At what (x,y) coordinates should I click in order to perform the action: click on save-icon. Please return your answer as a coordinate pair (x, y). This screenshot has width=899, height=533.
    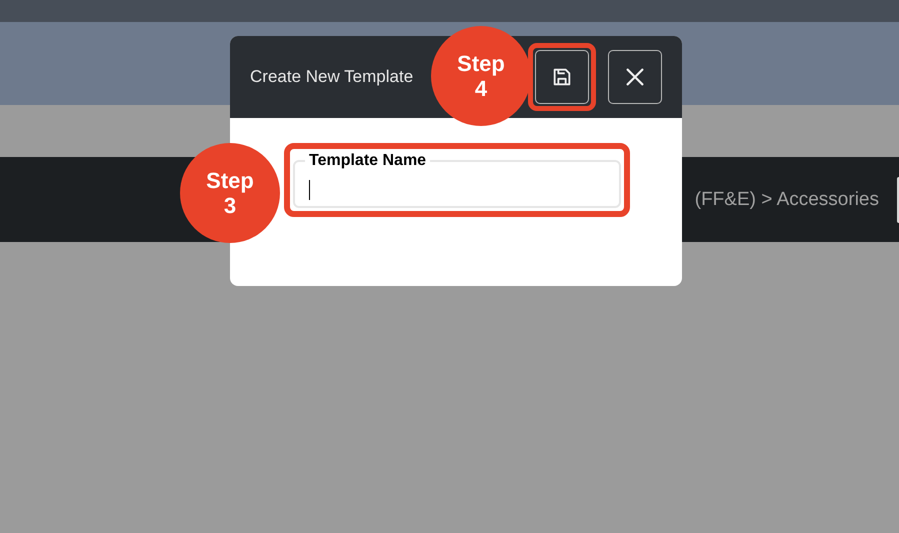
    Looking at the image, I should click on (562, 77).